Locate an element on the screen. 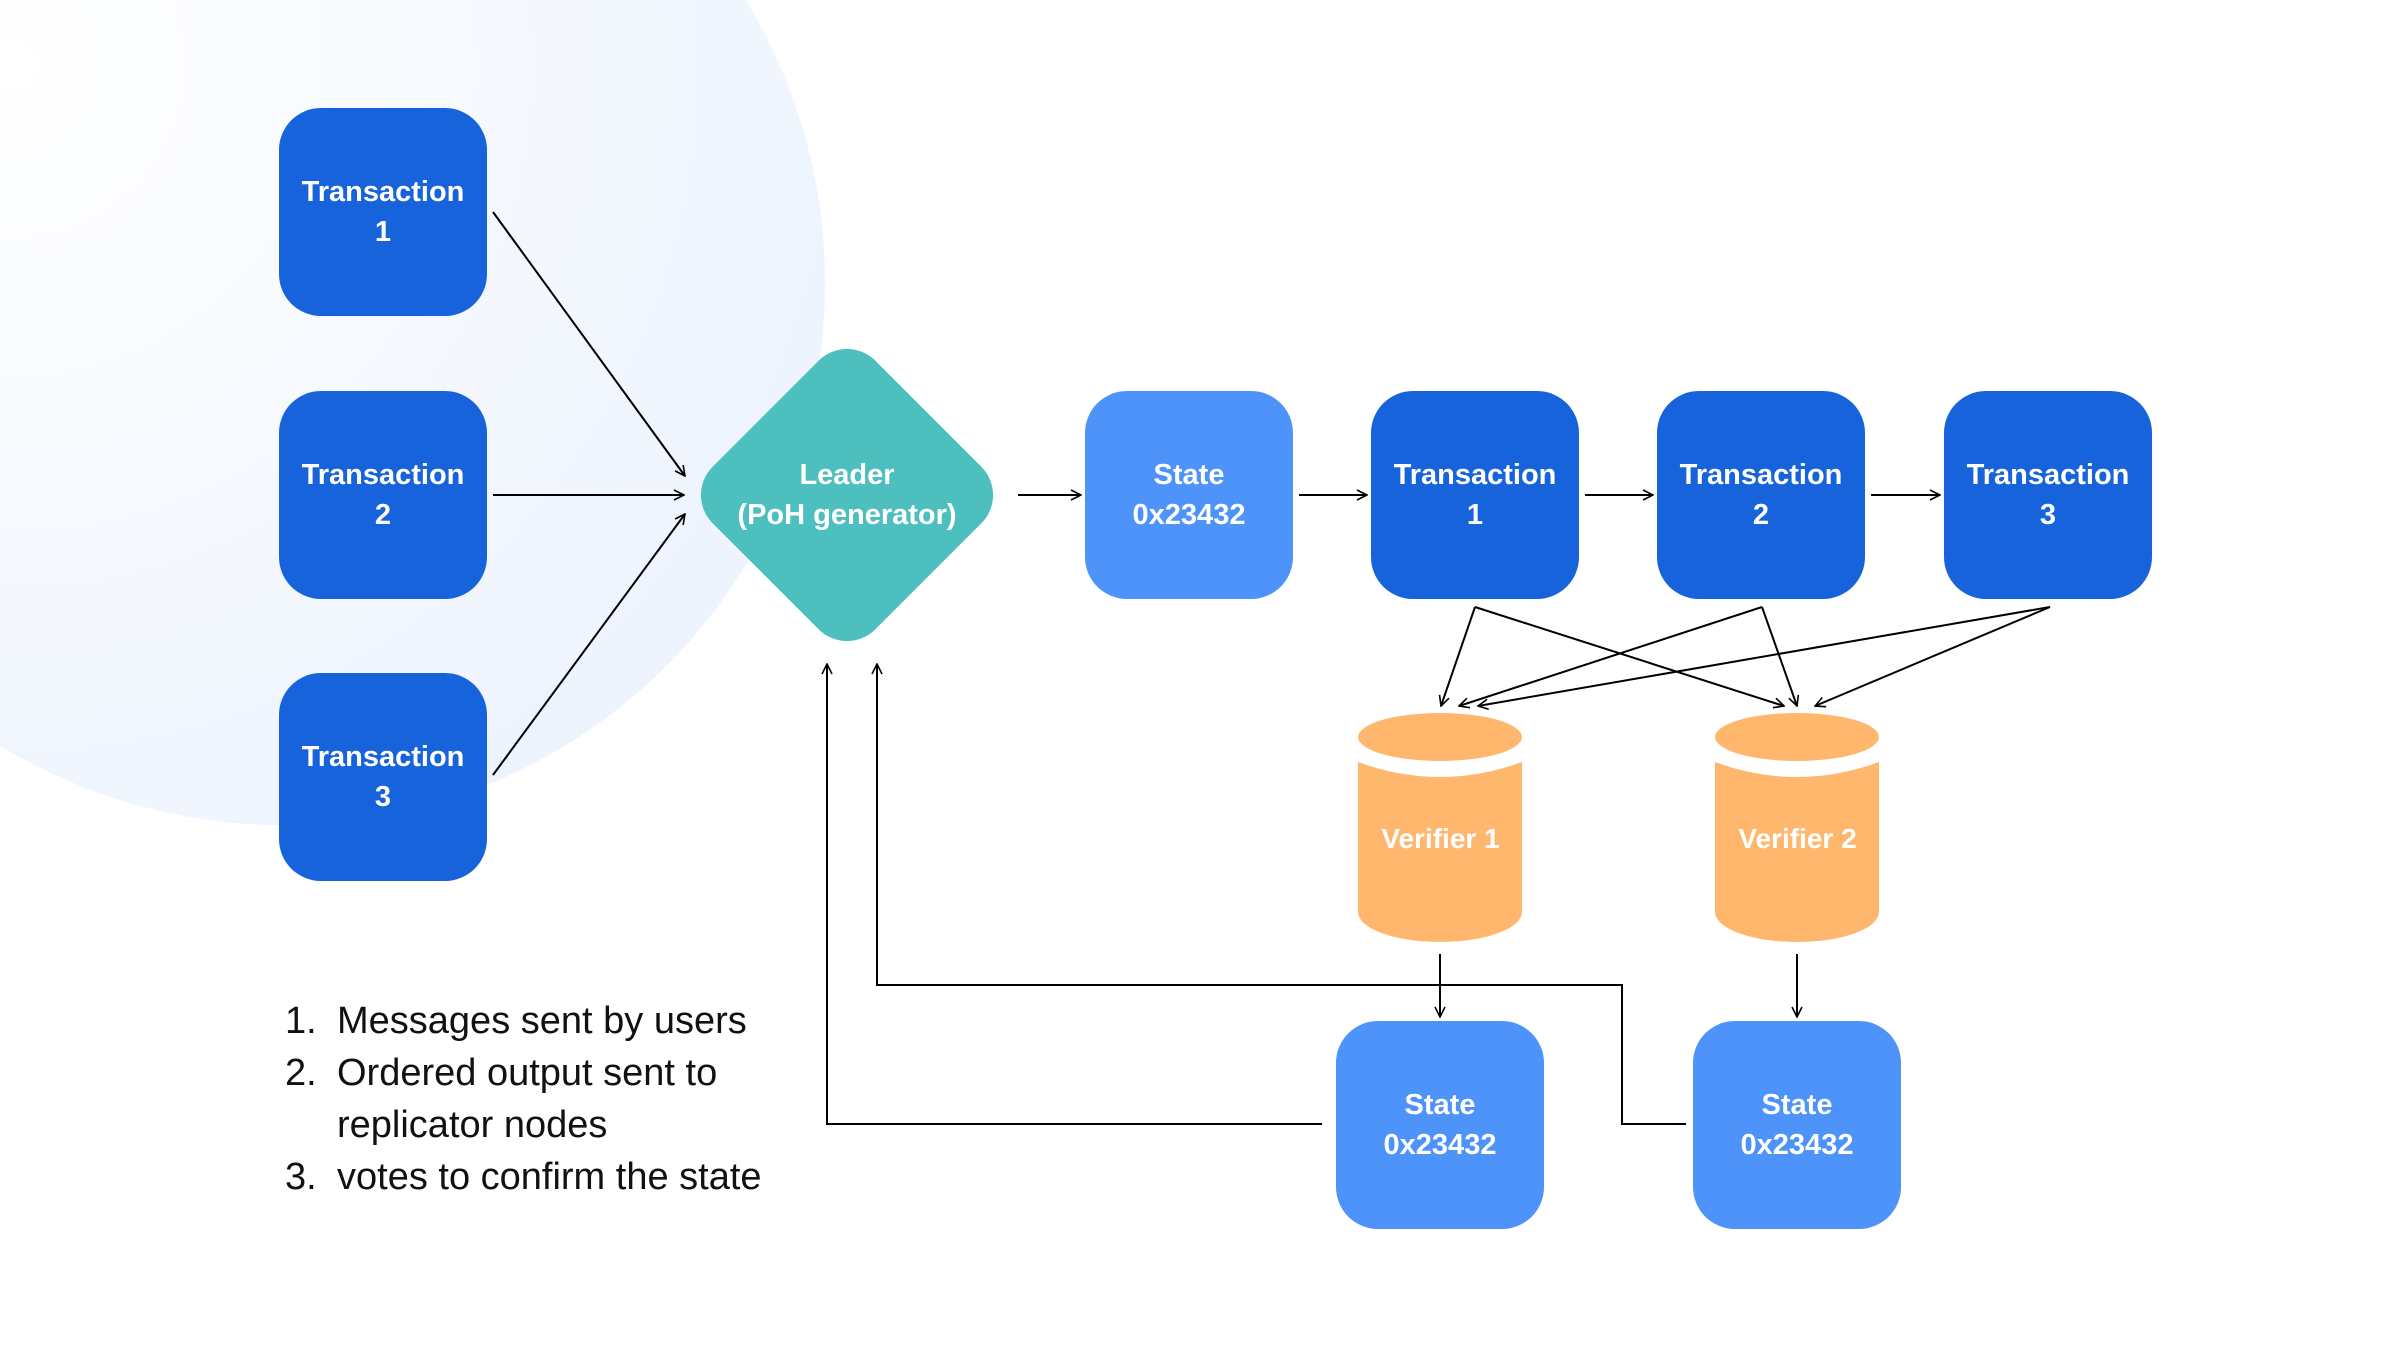 Image resolution: width=2401 pixels, height=1350 pixels. legend-item-3-number: 3. is located at coordinates (301, 1177).